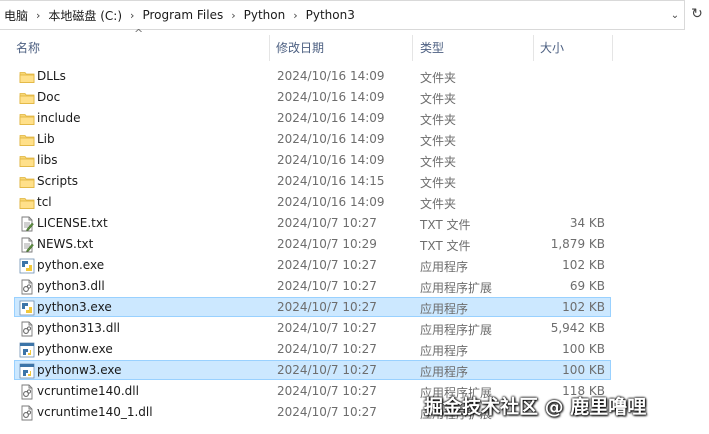 The height and width of the screenshot is (434, 709). I want to click on file-row: pythonw3.exe 2024/10/7 10:27 应用程序 100 KB, so click(312, 370).